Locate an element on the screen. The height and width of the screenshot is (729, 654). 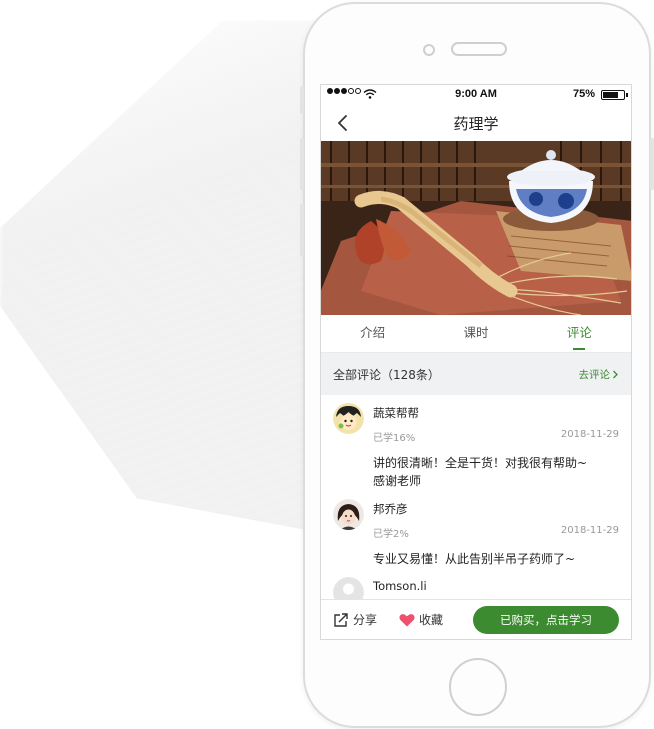
heart-icon is located at coordinates (407, 619).